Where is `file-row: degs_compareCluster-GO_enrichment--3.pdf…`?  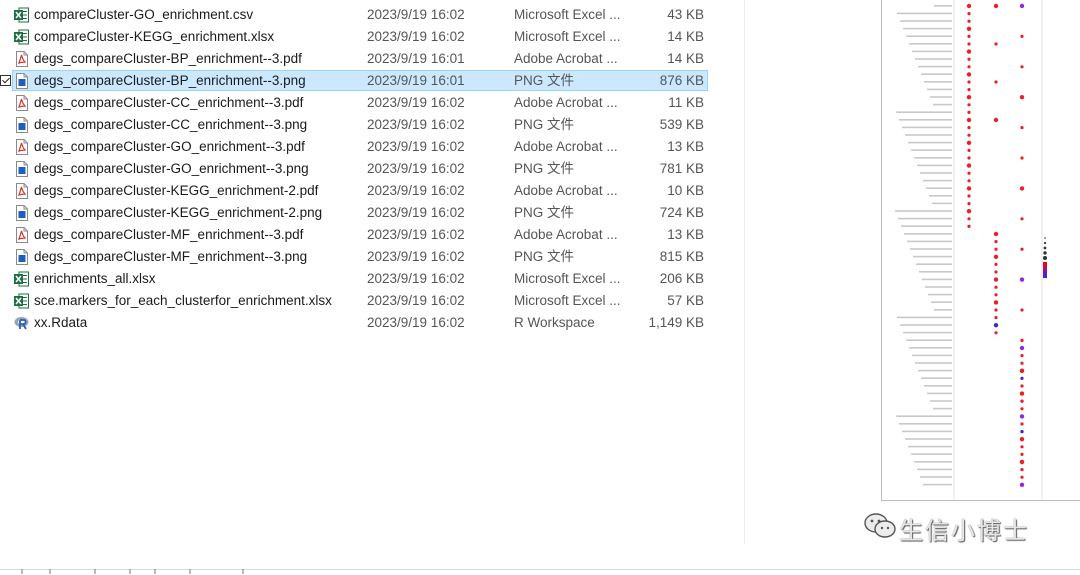 file-row: degs_compareCluster-GO_enrichment--3.pdf… is located at coordinates (372, 147).